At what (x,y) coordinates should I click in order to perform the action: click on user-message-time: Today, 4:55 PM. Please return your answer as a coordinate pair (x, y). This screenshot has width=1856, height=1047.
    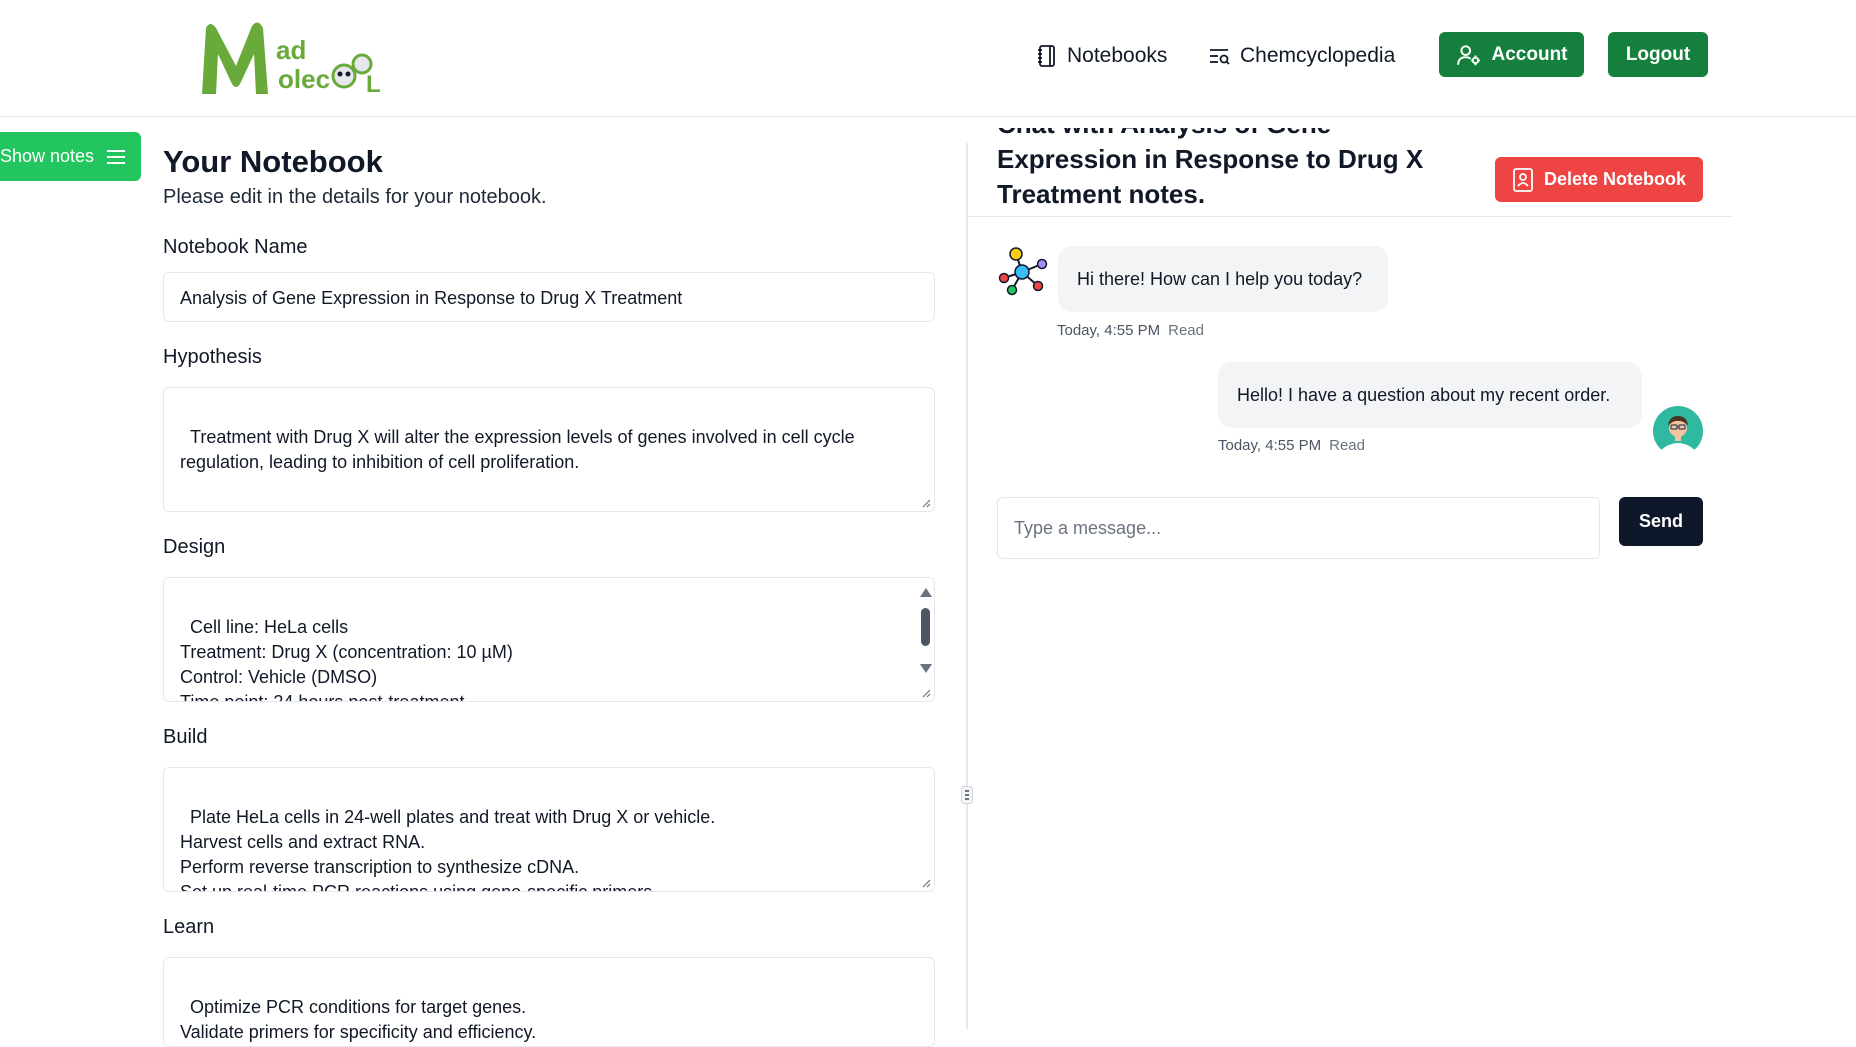
    Looking at the image, I should click on (1270, 445).